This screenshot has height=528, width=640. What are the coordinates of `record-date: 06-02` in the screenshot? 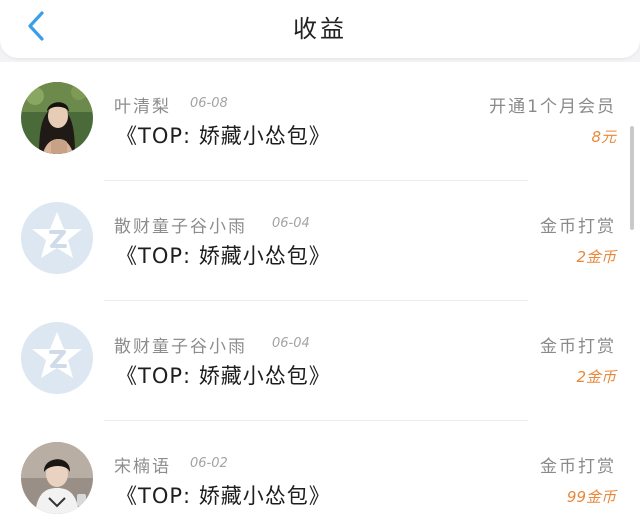 It's located at (209, 463).